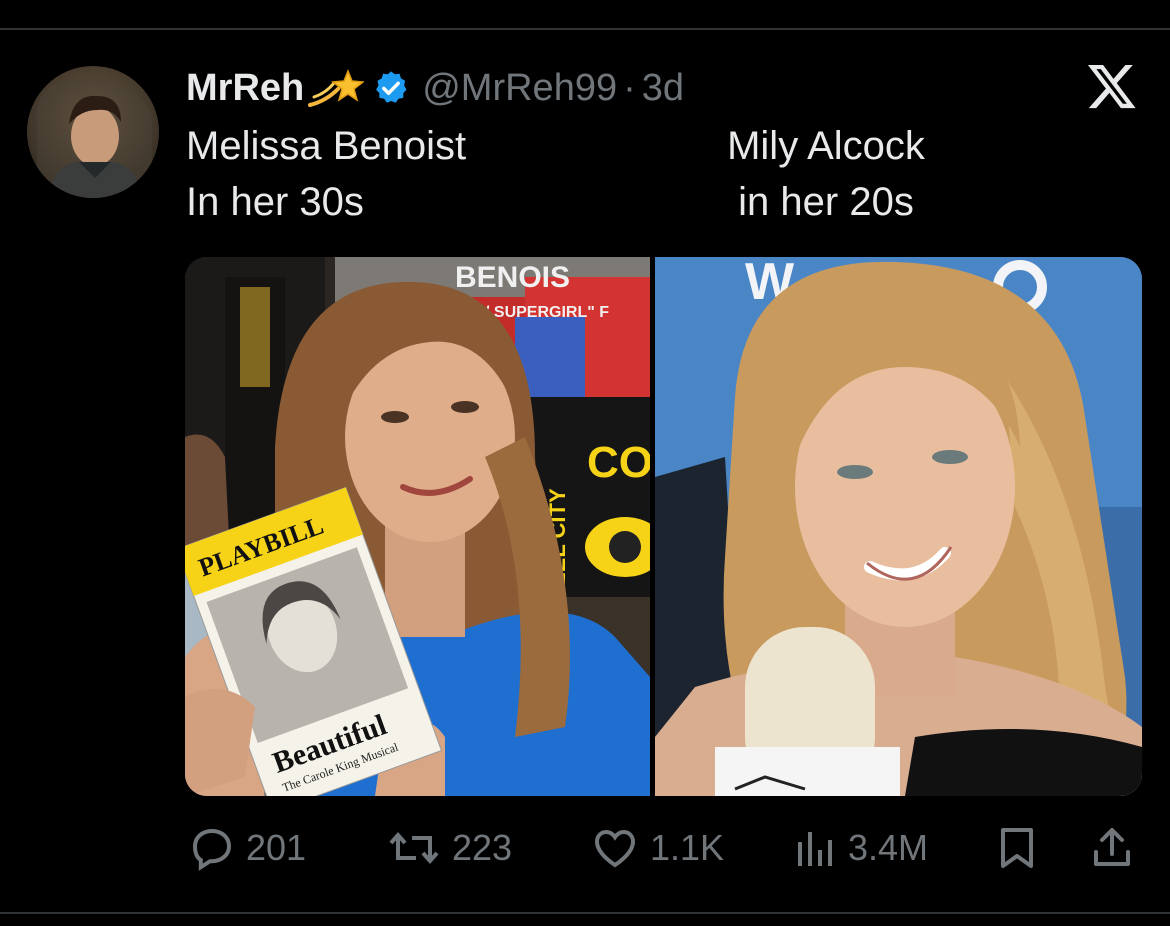 The height and width of the screenshot is (926, 1170). I want to click on views-icon, so click(815, 849).